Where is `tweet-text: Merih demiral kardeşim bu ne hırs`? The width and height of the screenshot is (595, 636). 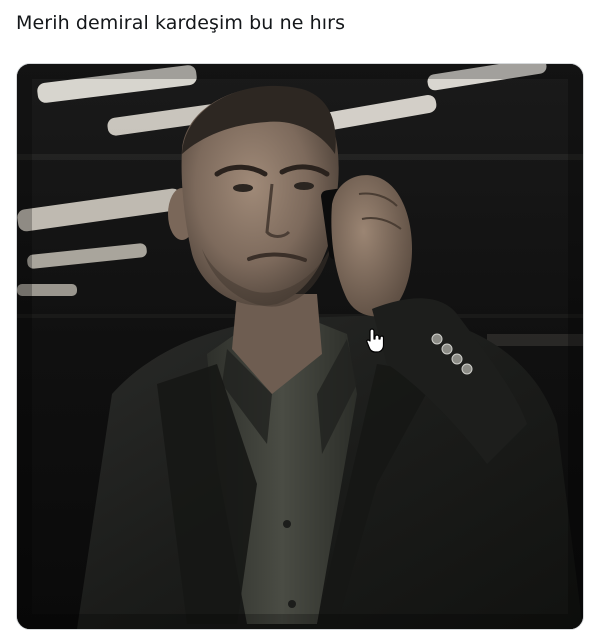
tweet-text: Merih demiral kardeşim bu ne hırs is located at coordinates (181, 23).